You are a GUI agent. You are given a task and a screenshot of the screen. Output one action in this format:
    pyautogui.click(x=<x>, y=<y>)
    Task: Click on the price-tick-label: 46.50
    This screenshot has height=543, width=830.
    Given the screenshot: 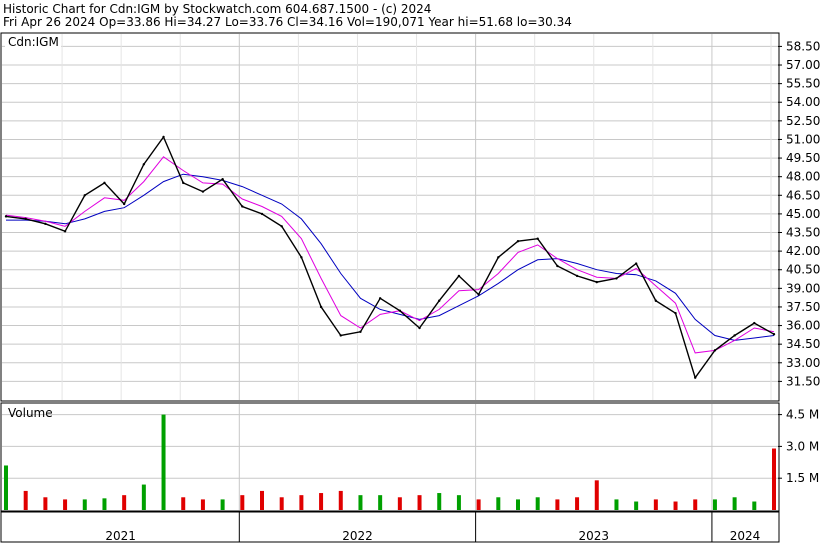 What is the action you would take?
    pyautogui.click(x=803, y=195)
    